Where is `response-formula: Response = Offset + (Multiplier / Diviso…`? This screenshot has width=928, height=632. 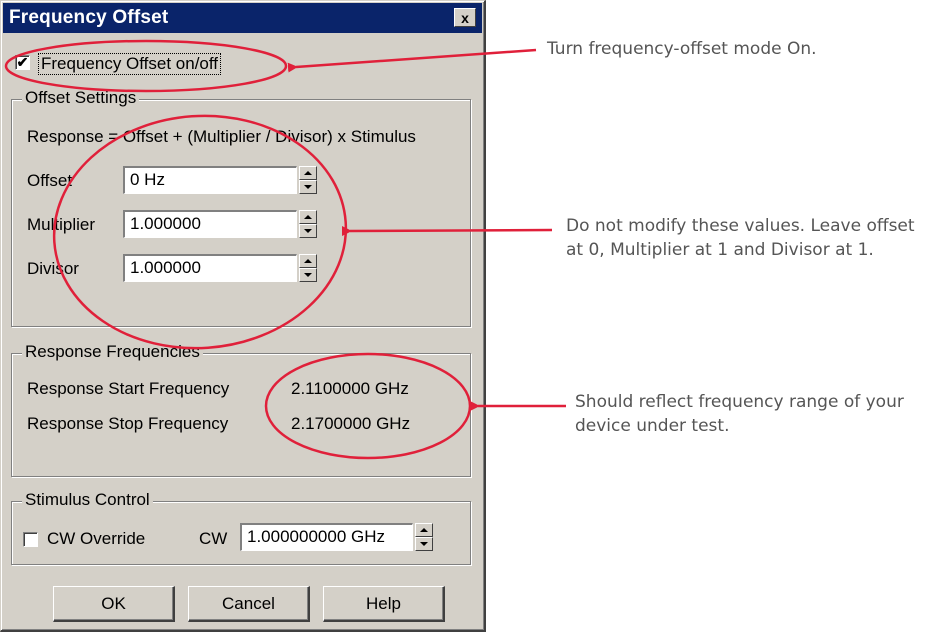
response-formula: Response = Offset + (Multiplier / Diviso… is located at coordinates (221, 136).